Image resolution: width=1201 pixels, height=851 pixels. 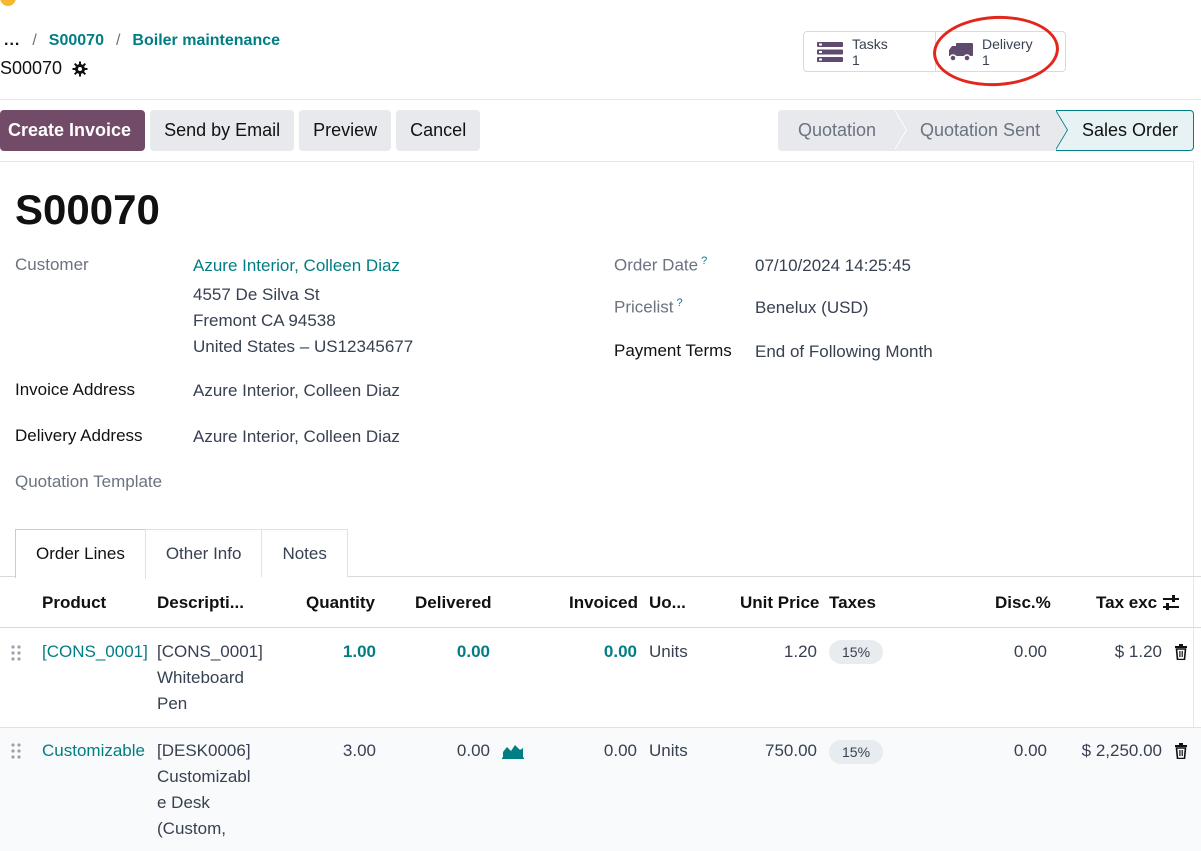 What do you see at coordinates (830, 51) in the screenshot?
I see `tasks-icon` at bounding box center [830, 51].